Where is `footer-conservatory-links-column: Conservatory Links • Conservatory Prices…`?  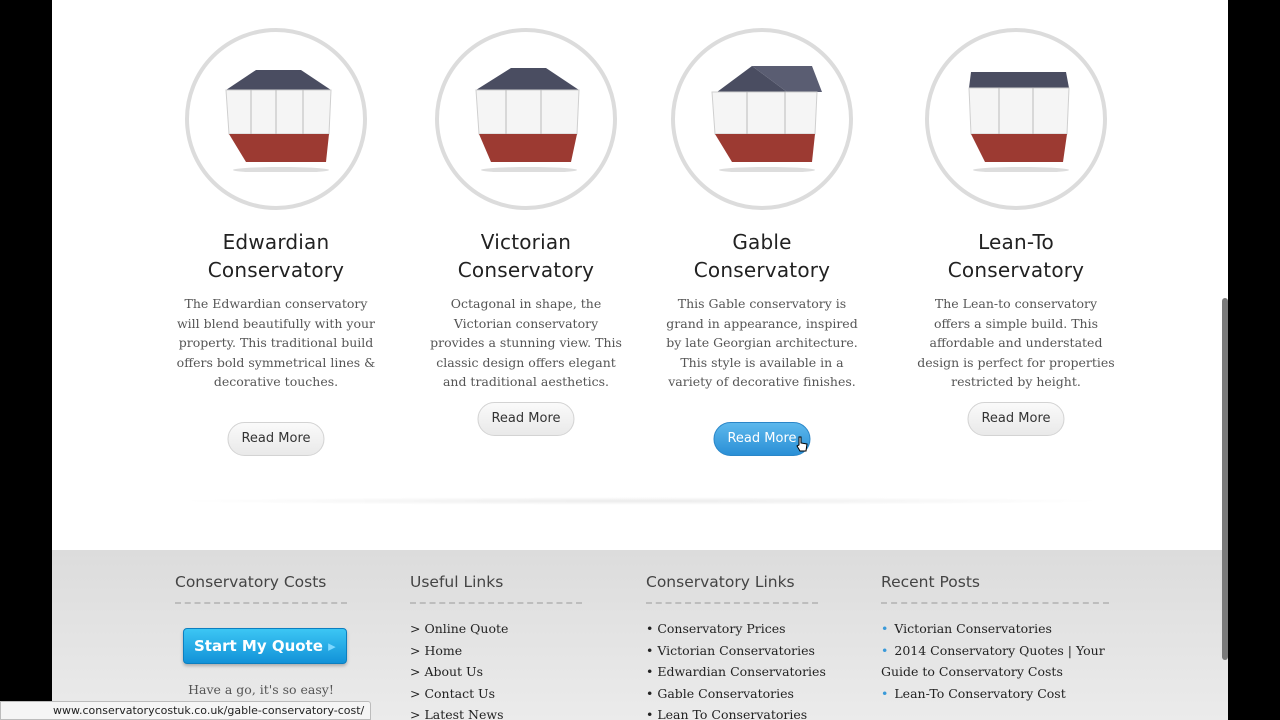 footer-conservatory-links-column: Conservatory Links • Conservatory Prices… is located at coordinates (761, 646).